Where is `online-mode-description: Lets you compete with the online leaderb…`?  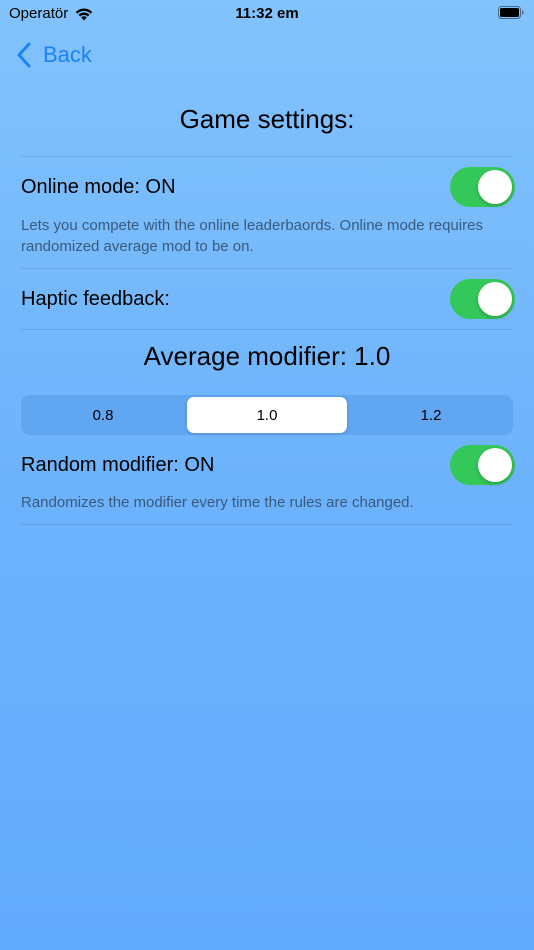
online-mode-description: Lets you compete with the online leaderb… is located at coordinates (252, 236).